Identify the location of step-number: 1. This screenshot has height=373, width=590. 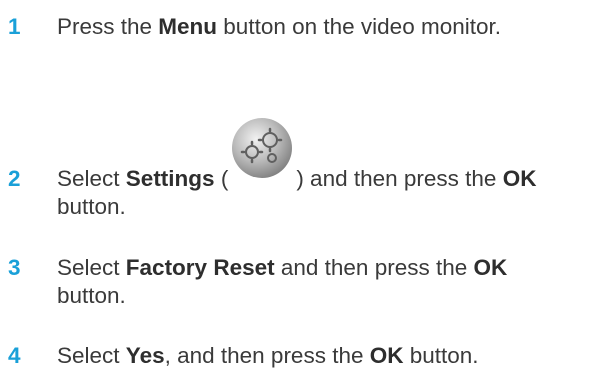
(14, 26).